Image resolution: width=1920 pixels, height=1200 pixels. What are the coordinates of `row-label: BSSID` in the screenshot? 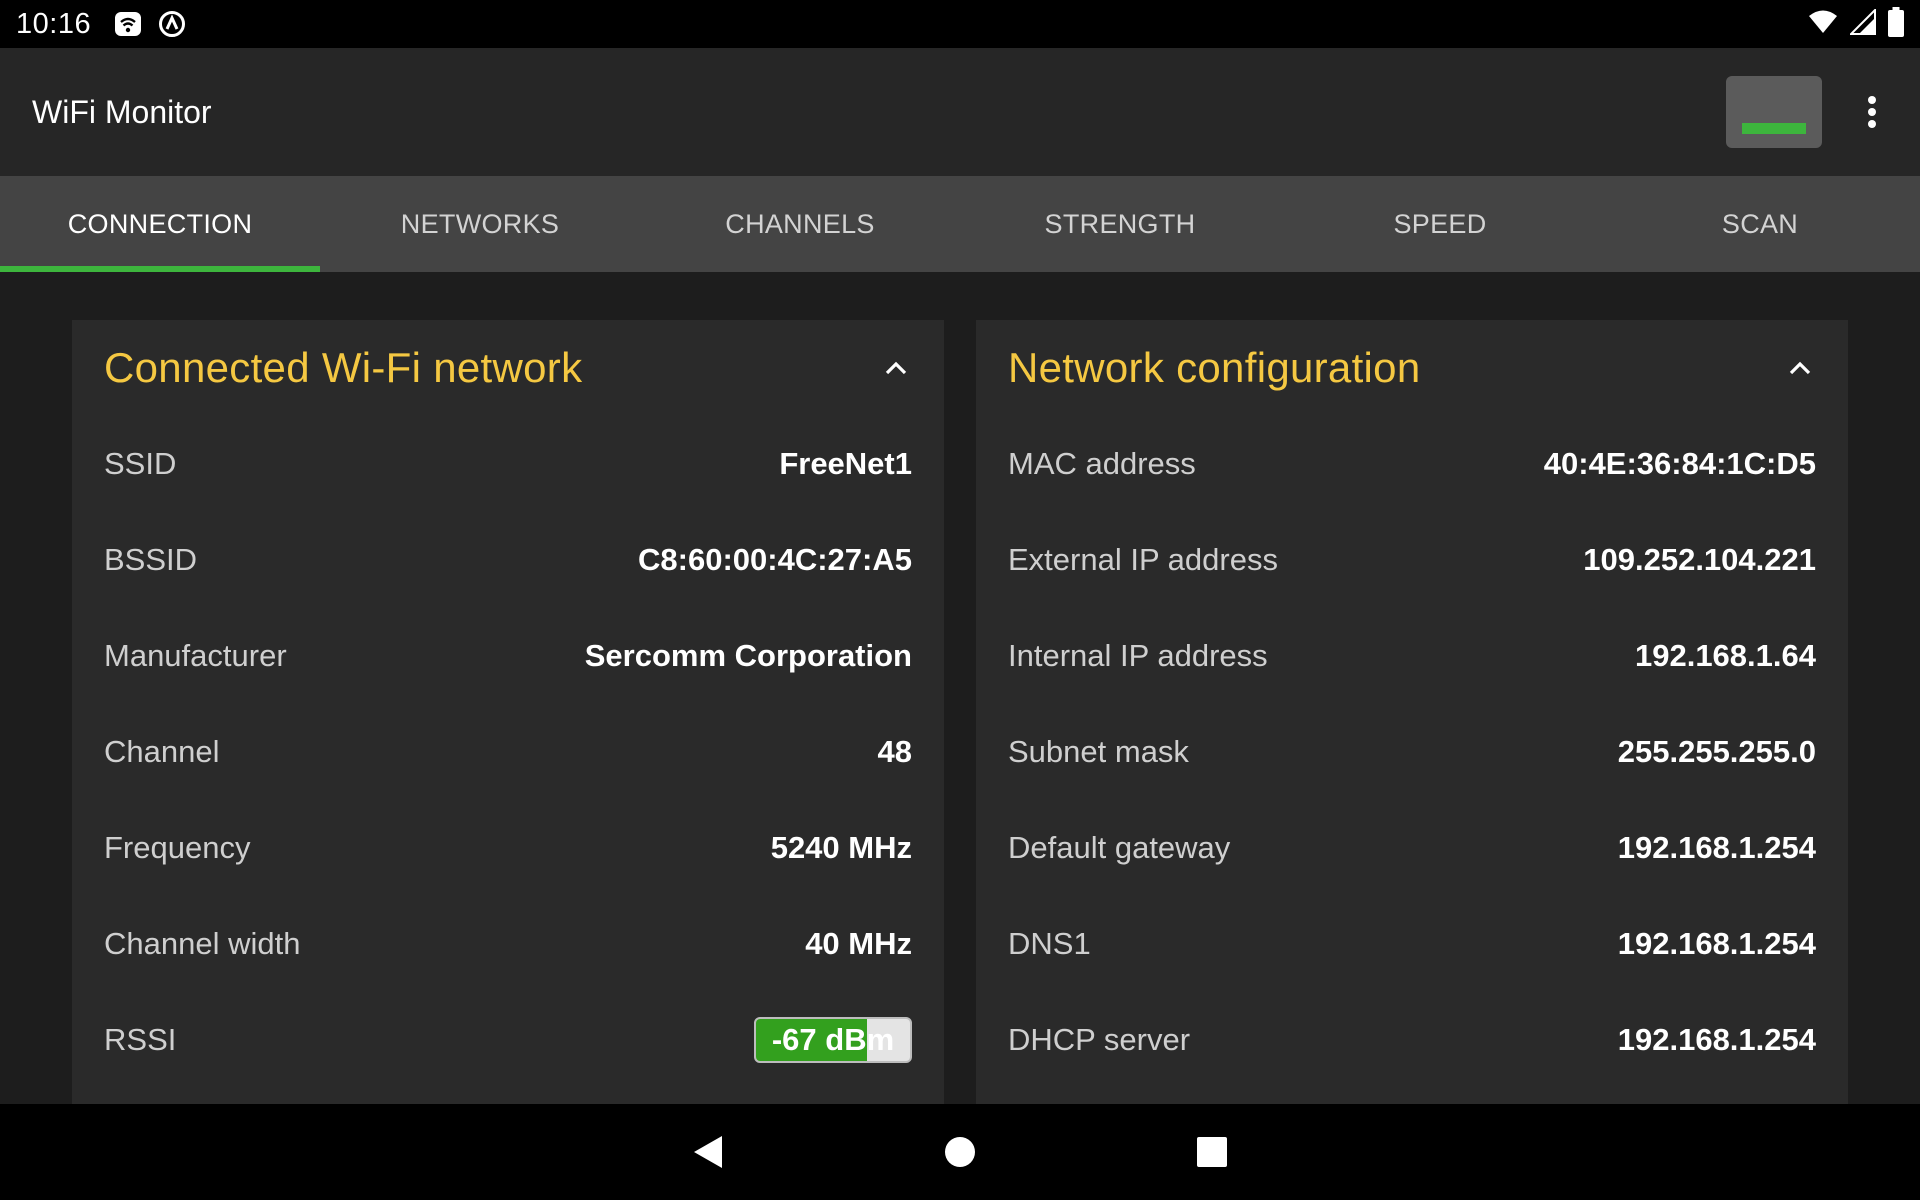 It's located at (151, 559).